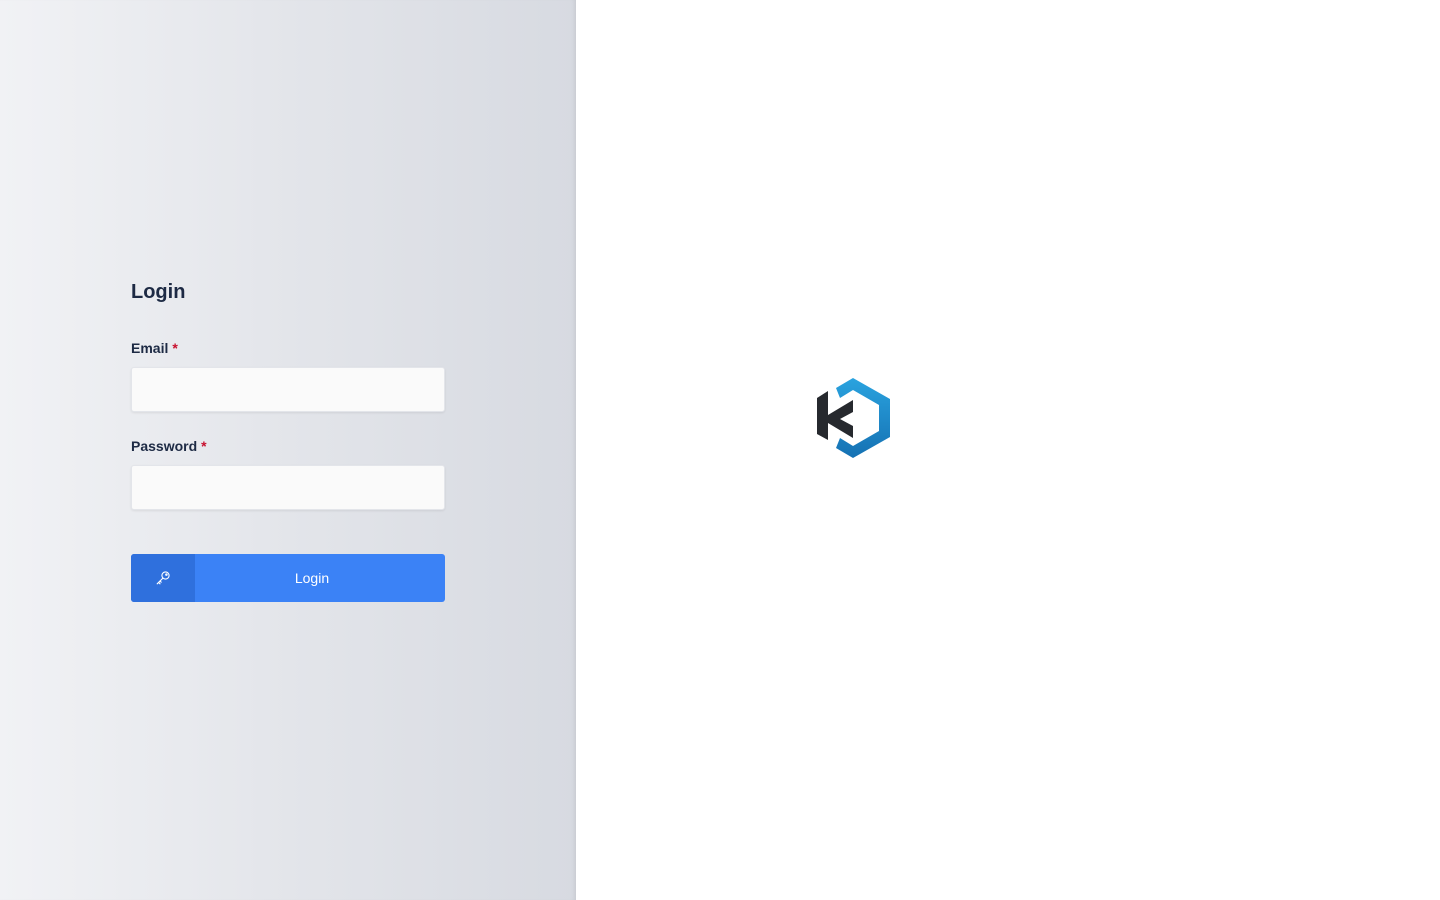 This screenshot has width=1440, height=900. I want to click on login-title: Login, so click(158, 292).